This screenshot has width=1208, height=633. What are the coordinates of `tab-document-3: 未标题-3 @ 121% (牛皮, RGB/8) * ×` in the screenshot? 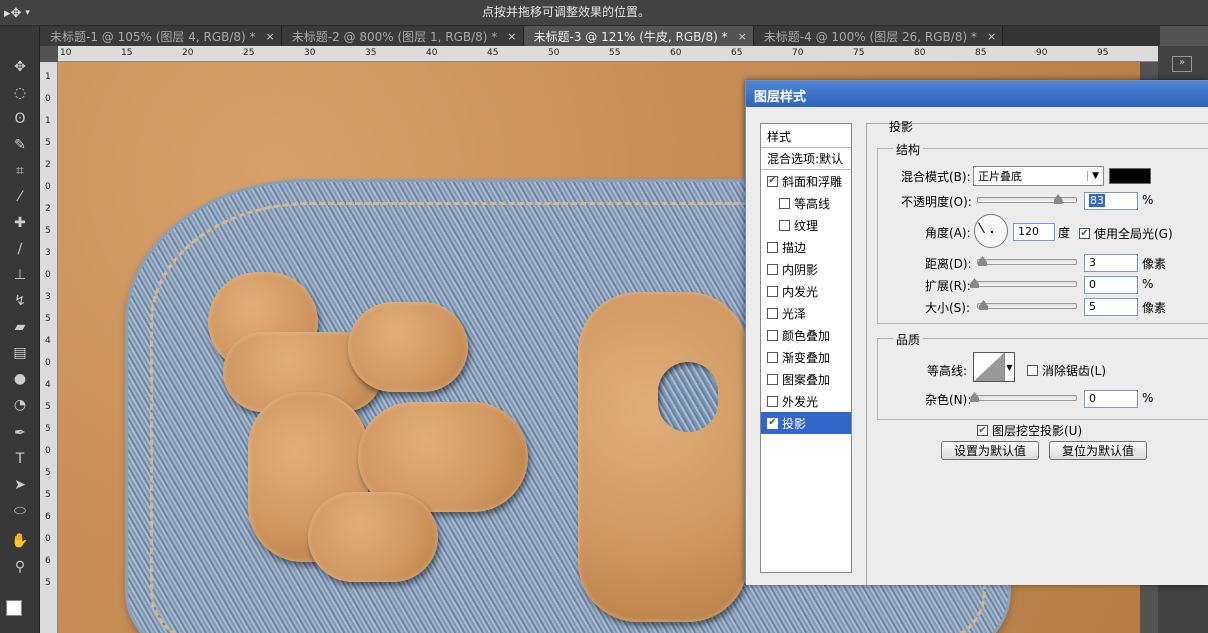 It's located at (638, 36).